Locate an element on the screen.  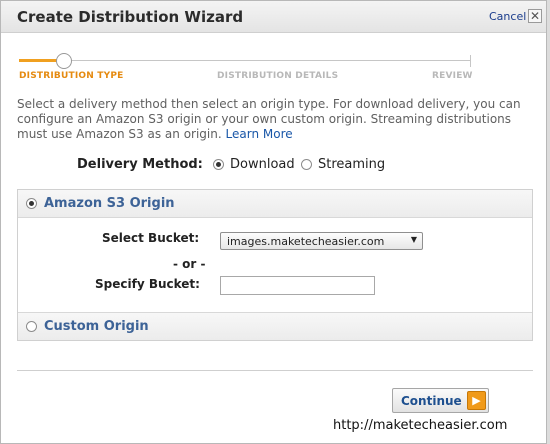
step-distribution-details: DISTRIBUTION DETAILS is located at coordinates (278, 76).